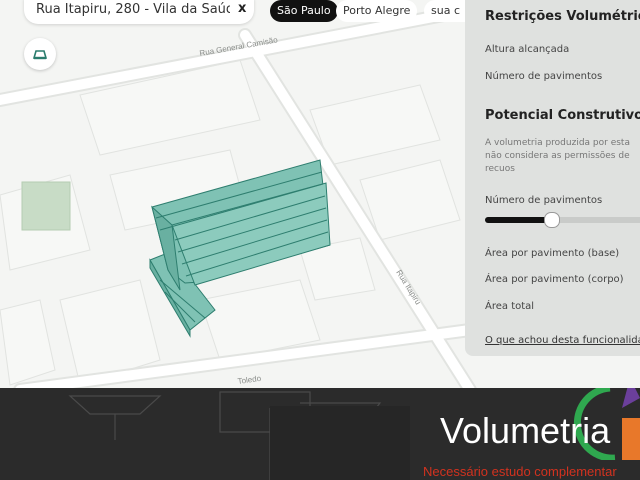 Image resolution: width=640 pixels, height=480 pixels. What do you see at coordinates (518, 220) in the screenshot?
I see `slider-fill` at bounding box center [518, 220].